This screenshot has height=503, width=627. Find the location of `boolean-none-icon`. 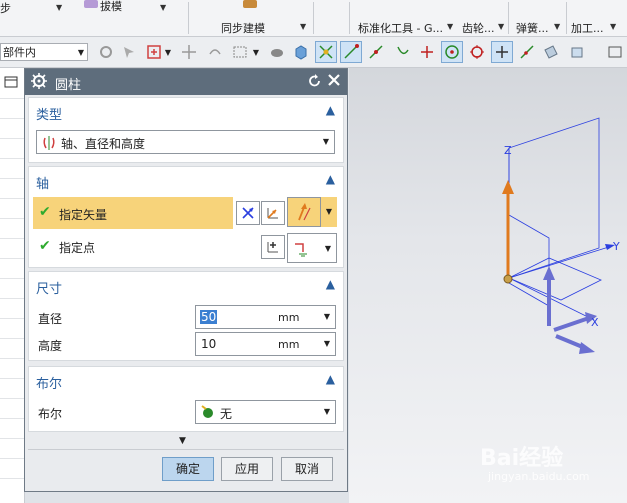

boolean-none-icon is located at coordinates (208, 413).